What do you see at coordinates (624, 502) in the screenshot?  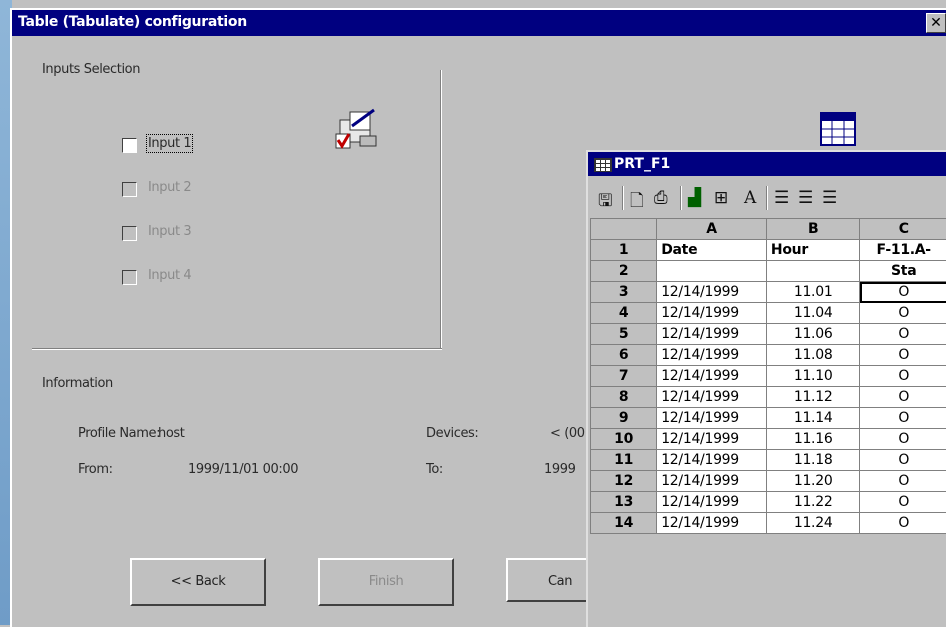 I see `row-header: 13` at bounding box center [624, 502].